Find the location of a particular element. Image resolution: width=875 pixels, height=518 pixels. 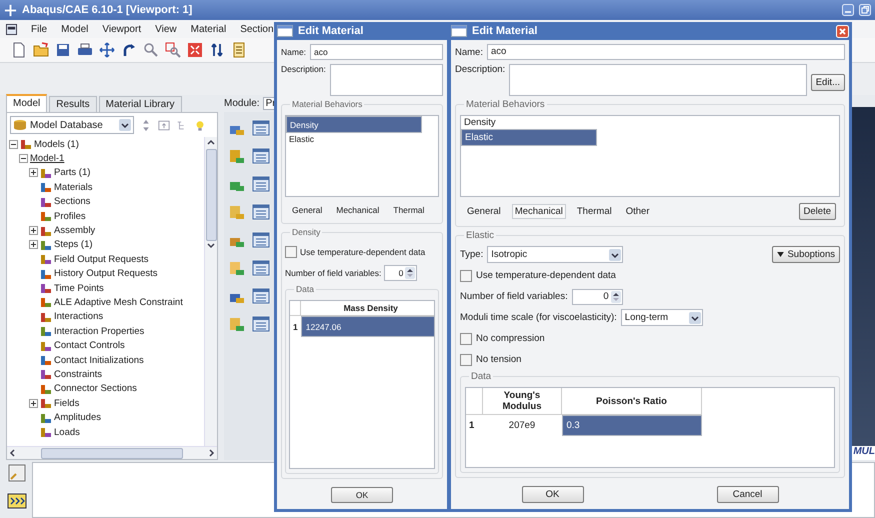

tree-item: Amplitudes is located at coordinates (77, 418).